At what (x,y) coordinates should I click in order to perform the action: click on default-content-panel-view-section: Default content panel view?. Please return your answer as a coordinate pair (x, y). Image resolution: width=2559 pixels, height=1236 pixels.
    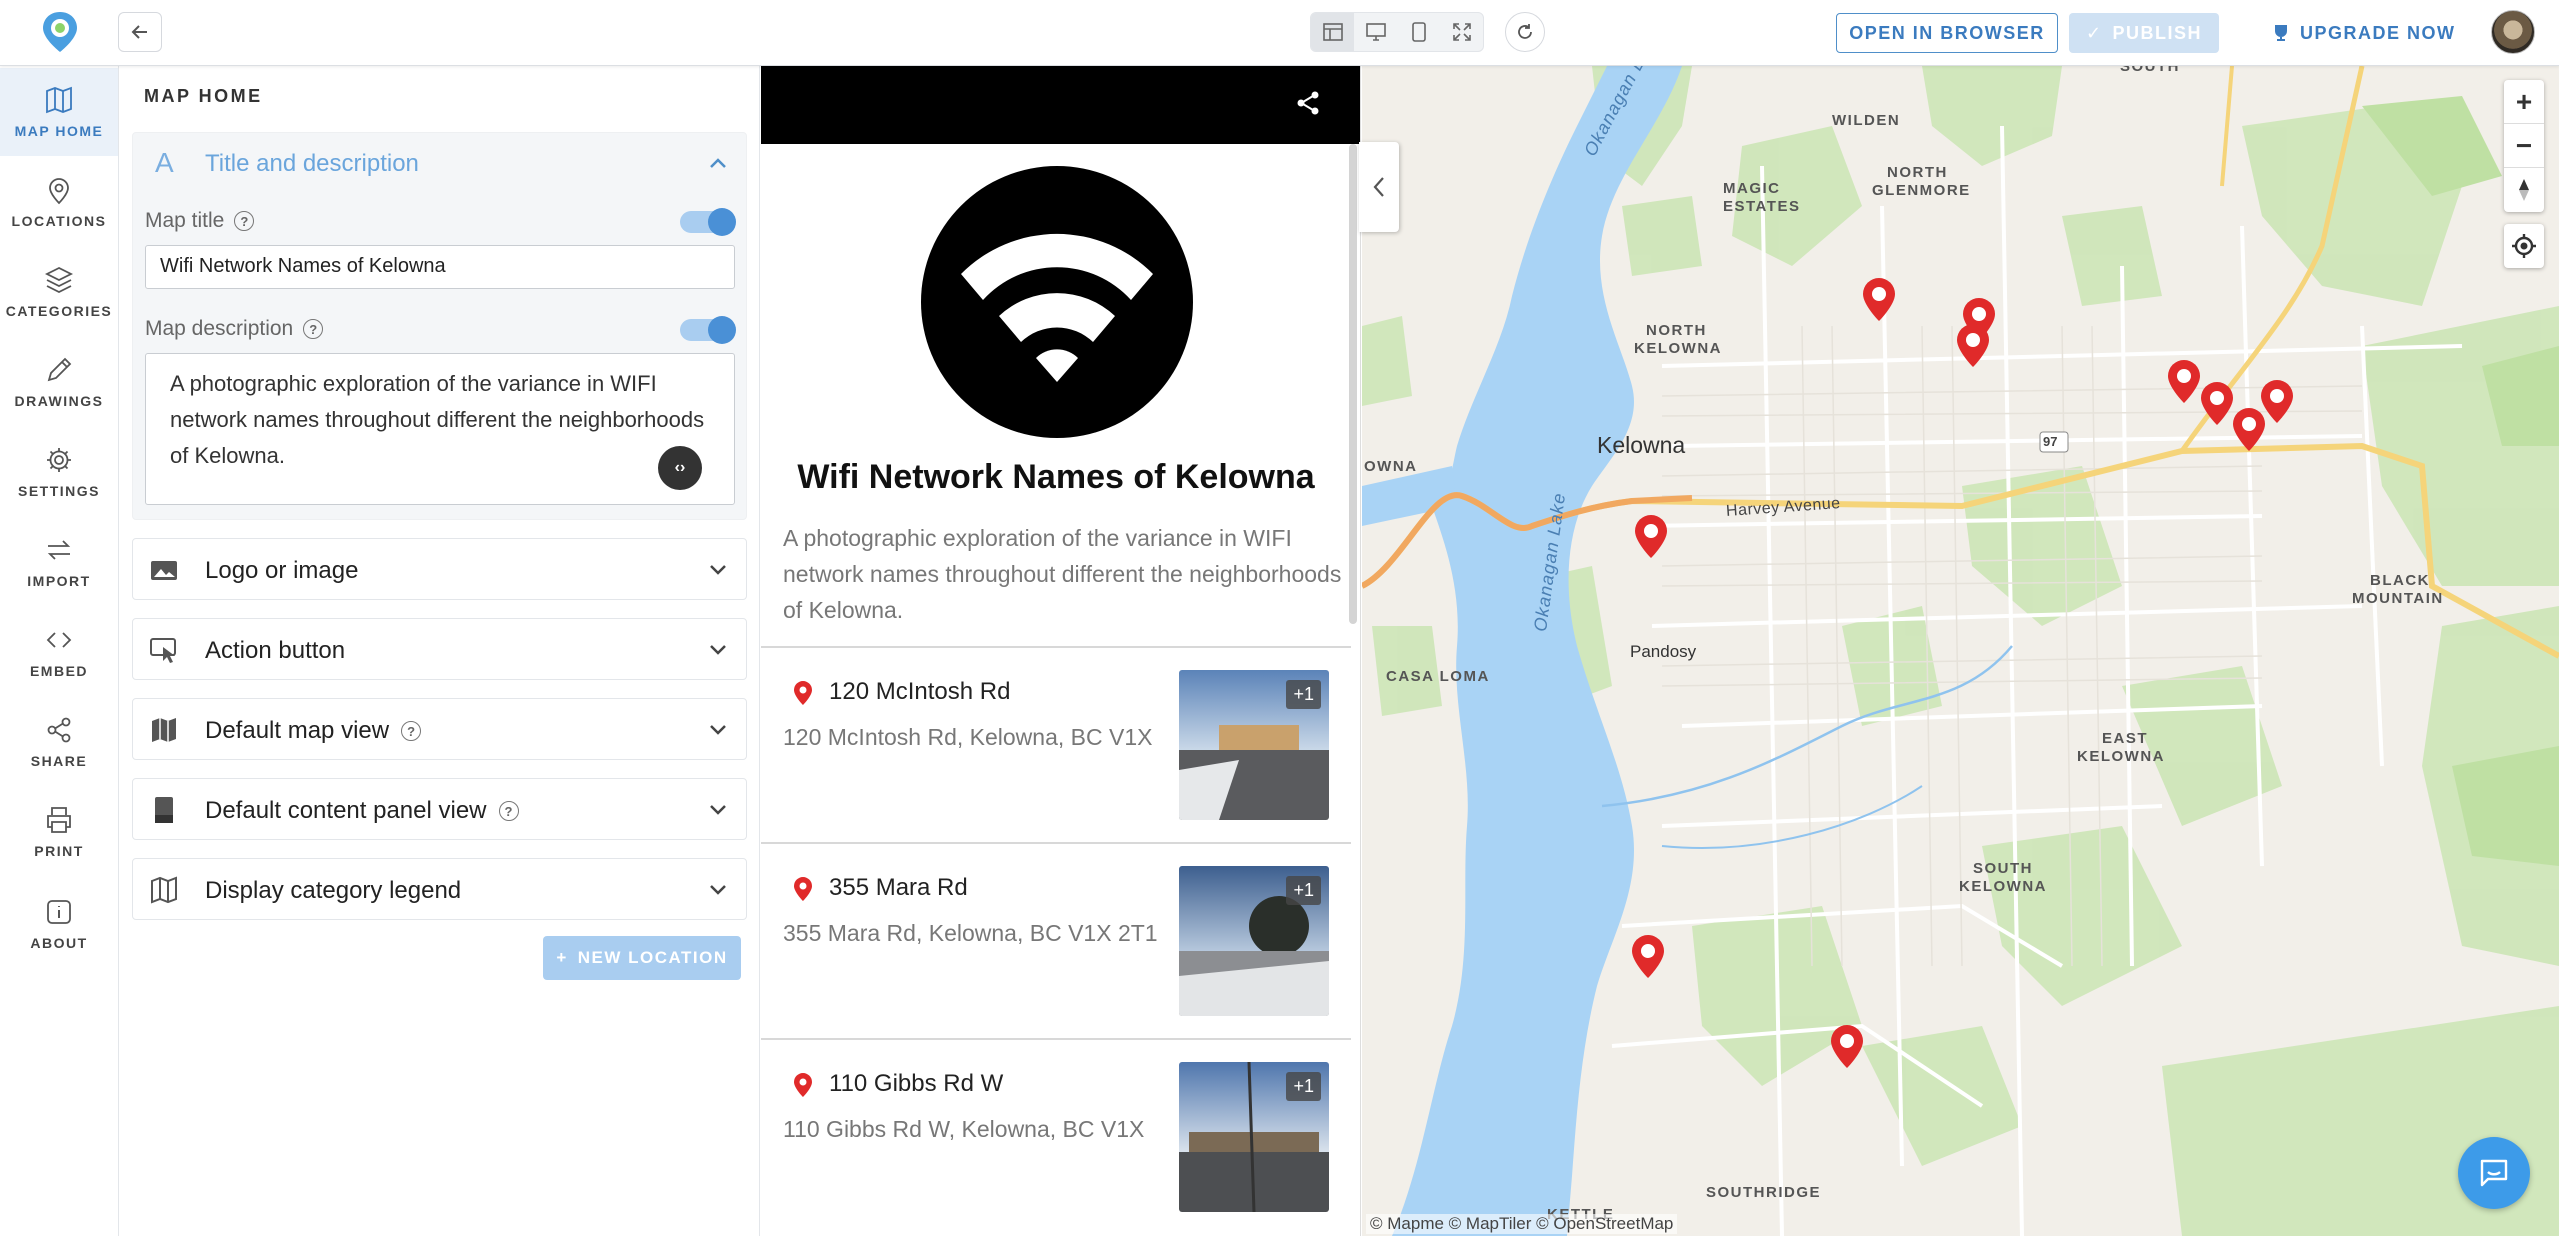
    Looking at the image, I should click on (439, 809).